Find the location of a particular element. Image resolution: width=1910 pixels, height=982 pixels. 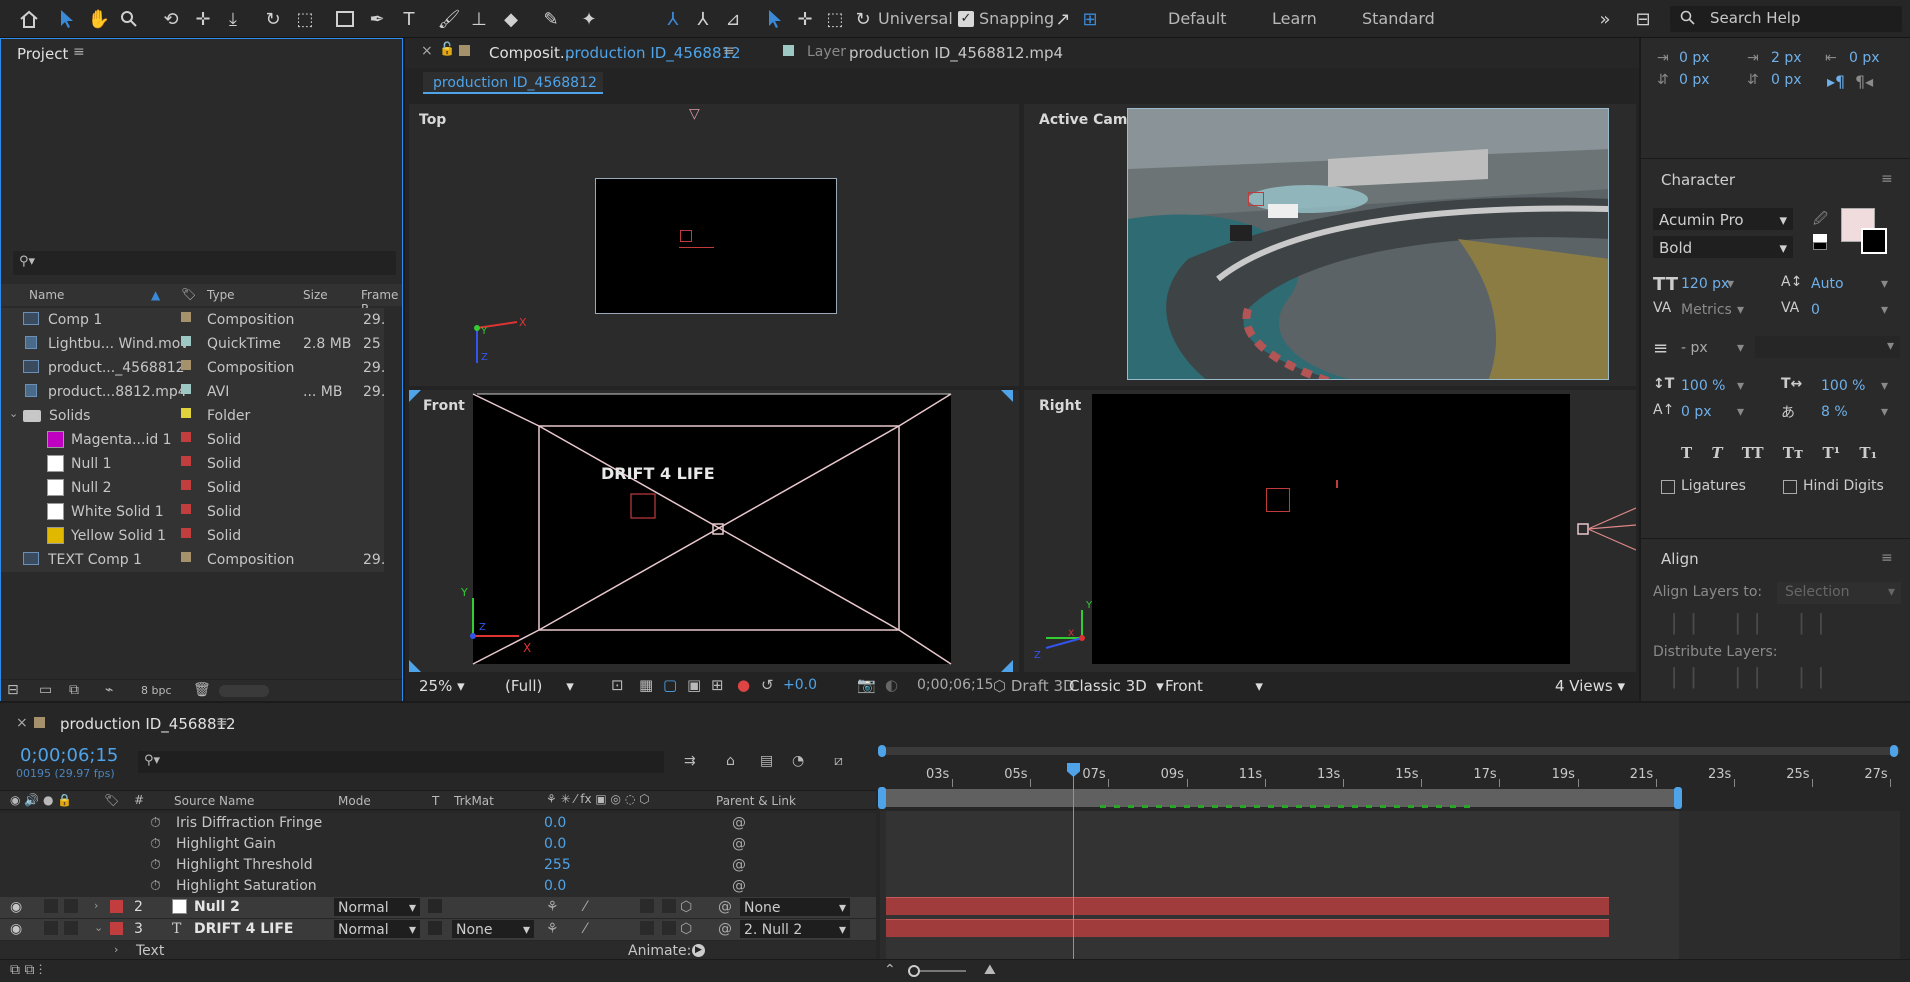

space-after-value: 0 px is located at coordinates (1786, 80).